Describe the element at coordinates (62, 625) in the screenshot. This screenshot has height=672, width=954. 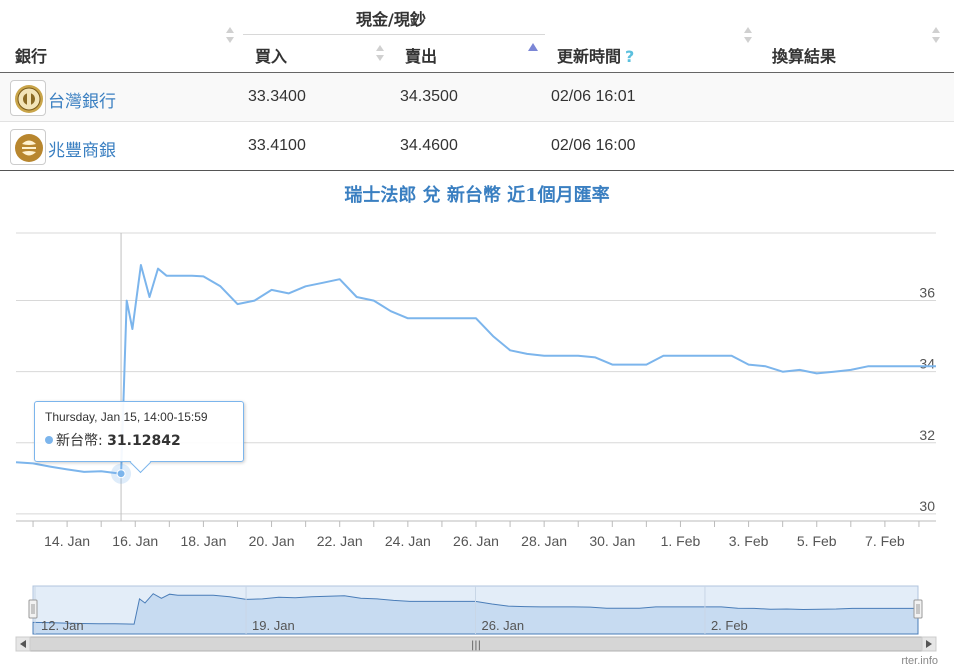
I see `navigator-tick-label: 12. Jan` at that location.